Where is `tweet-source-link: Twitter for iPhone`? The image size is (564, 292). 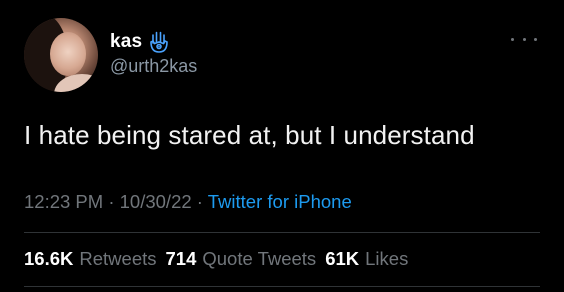
tweet-source-link: Twitter for iPhone is located at coordinates (280, 201).